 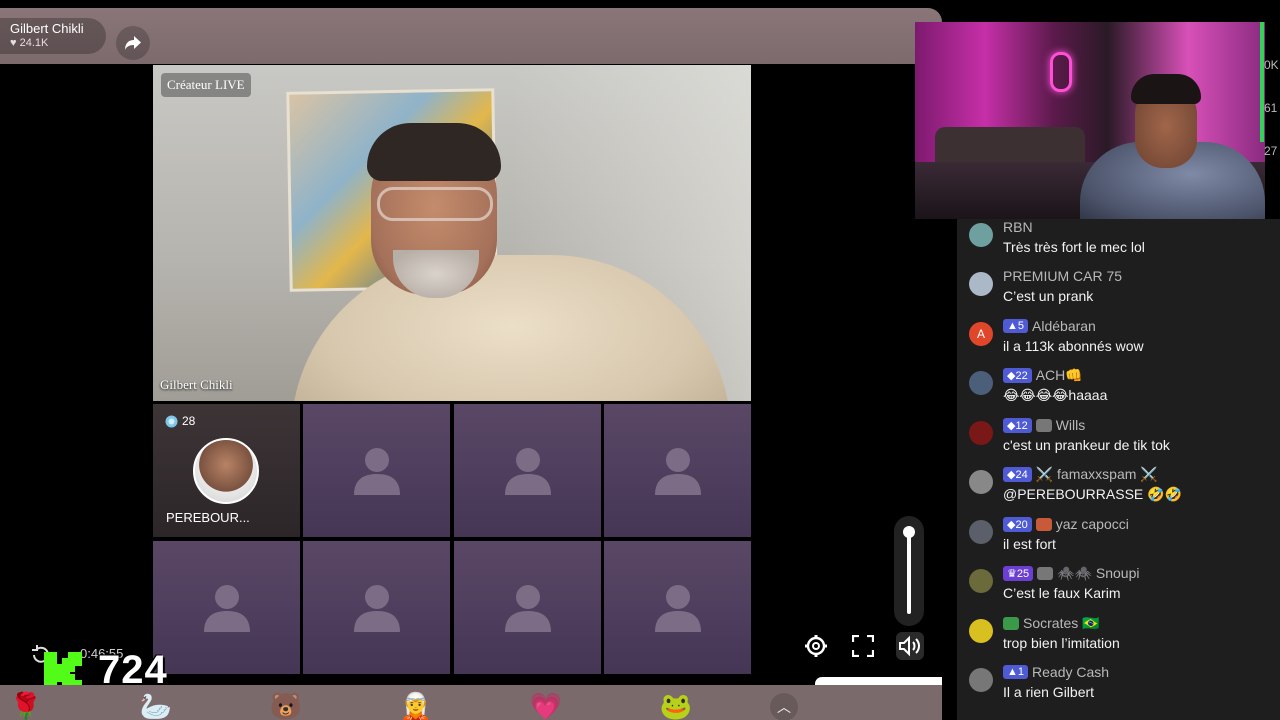 What do you see at coordinates (1070, 672) in the screenshot?
I see `chat-username: Ready Cash` at bounding box center [1070, 672].